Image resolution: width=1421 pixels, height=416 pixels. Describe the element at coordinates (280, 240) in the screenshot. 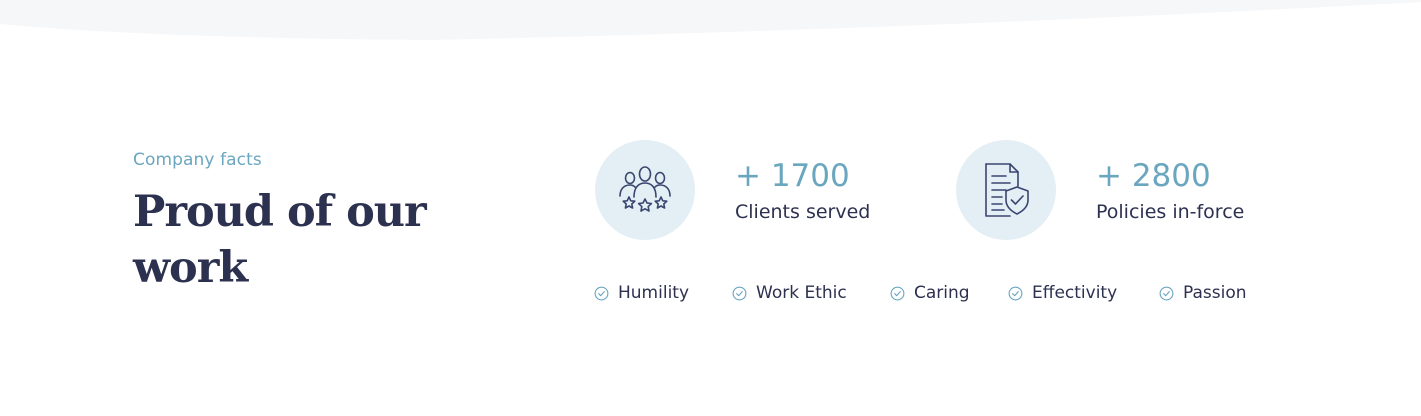

I see `section-title: Proud of our work` at that location.